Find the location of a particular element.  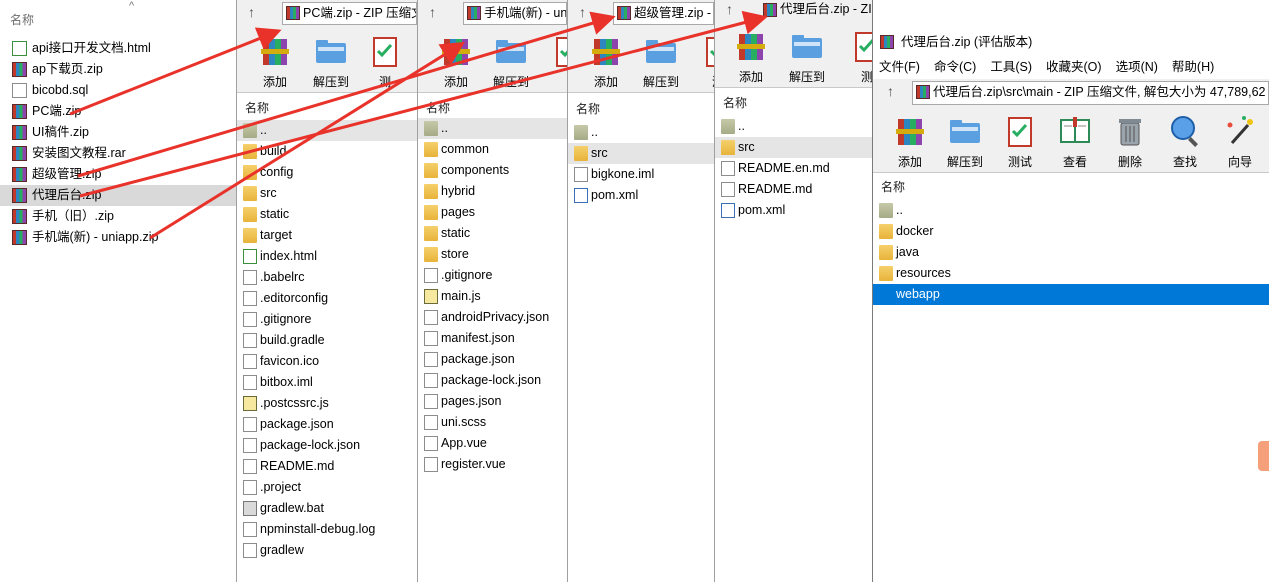

list-item: bicobd.sql is located at coordinates (118, 90).